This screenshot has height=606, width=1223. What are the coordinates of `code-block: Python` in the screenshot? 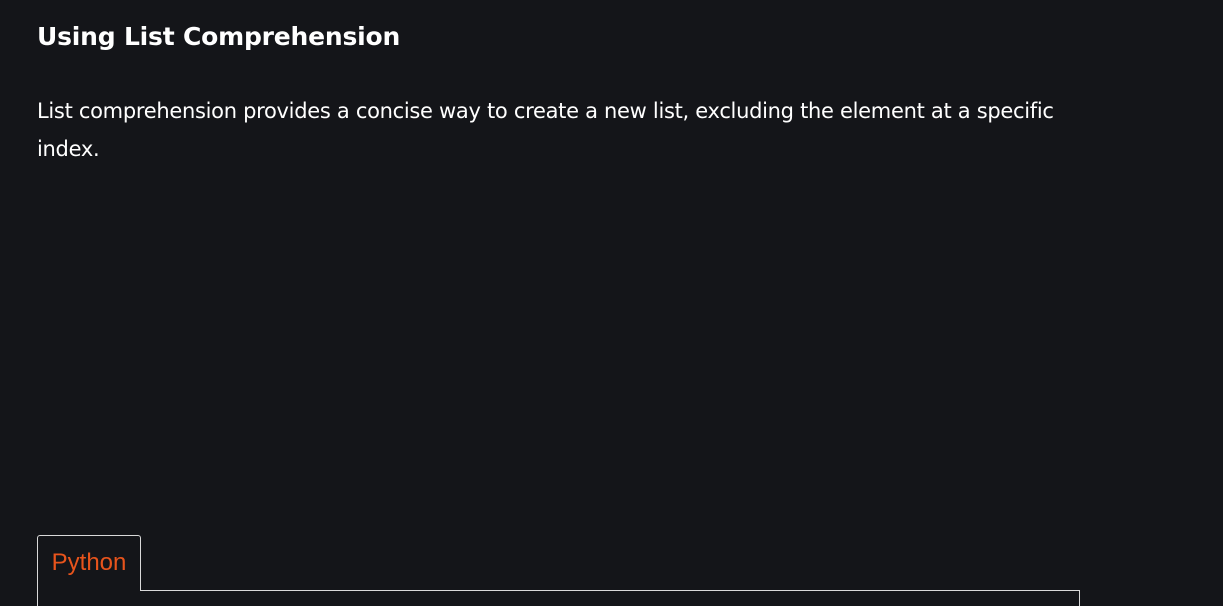 It's located at (558, 570).